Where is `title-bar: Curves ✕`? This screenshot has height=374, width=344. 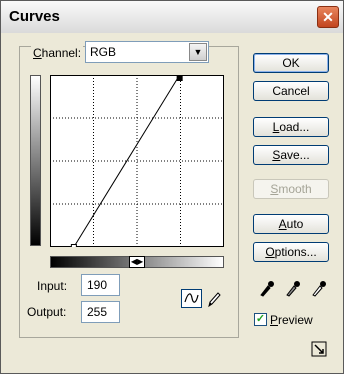
title-bar: Curves ✕ is located at coordinates (172, 17).